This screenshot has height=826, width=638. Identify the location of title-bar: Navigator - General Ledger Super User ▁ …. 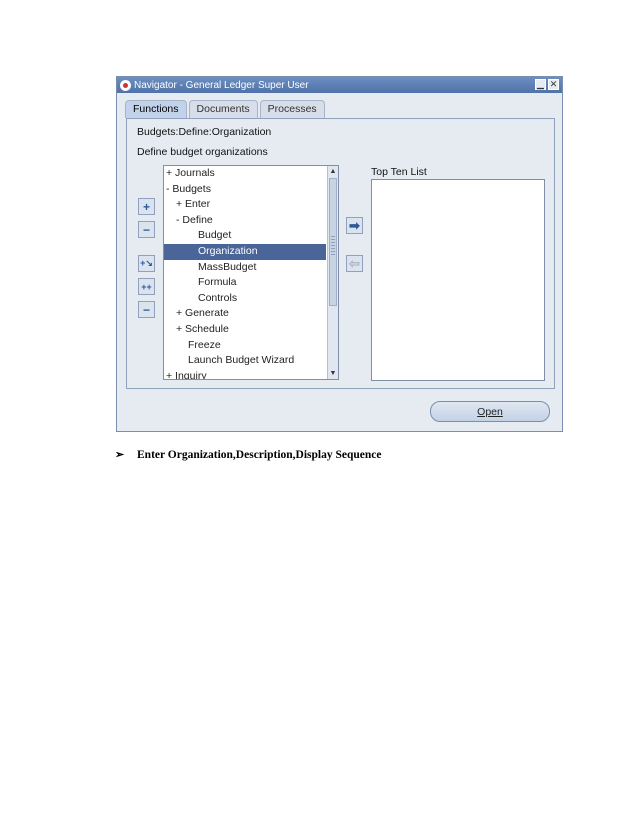
(339, 85).